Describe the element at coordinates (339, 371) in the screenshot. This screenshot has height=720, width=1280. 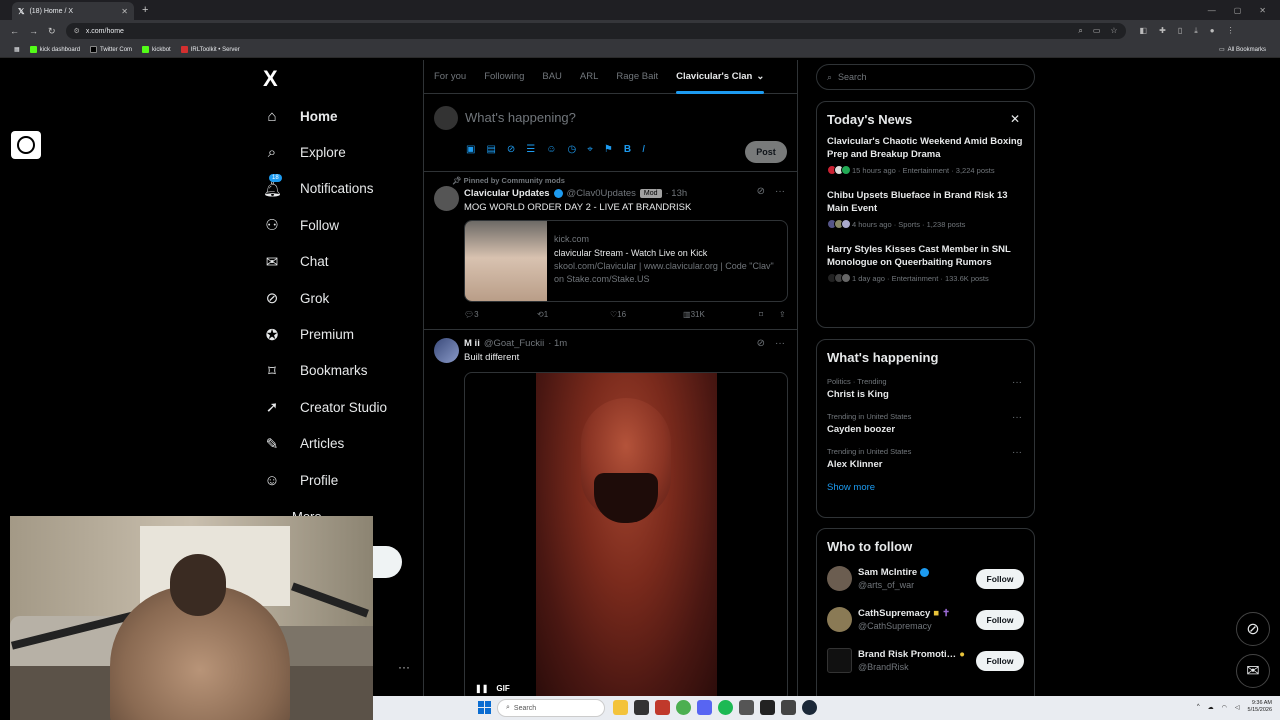
I see `nav-bookmarks: ⌑ Bookmarks` at that location.